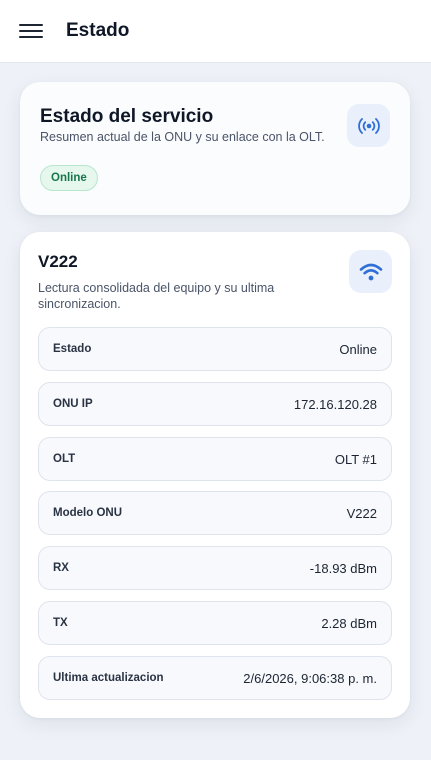  I want to click on row-label: Estado, so click(72, 349).